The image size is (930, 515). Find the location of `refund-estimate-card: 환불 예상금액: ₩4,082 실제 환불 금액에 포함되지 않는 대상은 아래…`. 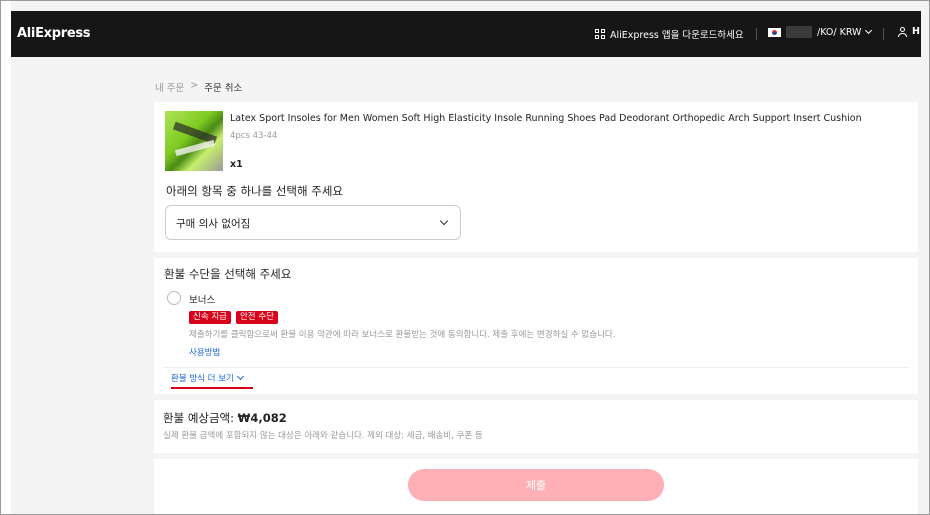

refund-estimate-card: 환불 예상금액: ₩4,082 실제 환불 금액에 포함되지 않는 대상은 아래… is located at coordinates (536, 426).